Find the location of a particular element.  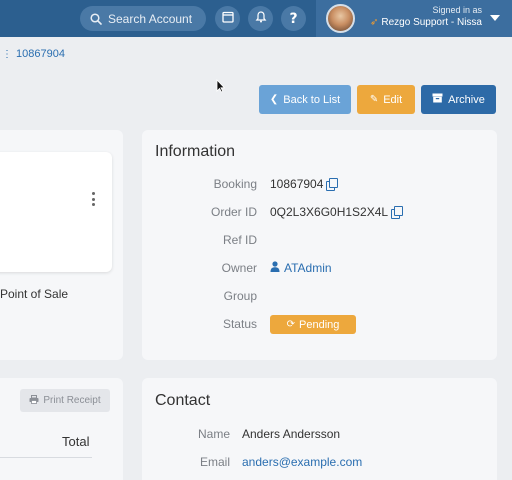

status-label: Status is located at coordinates (239, 324).